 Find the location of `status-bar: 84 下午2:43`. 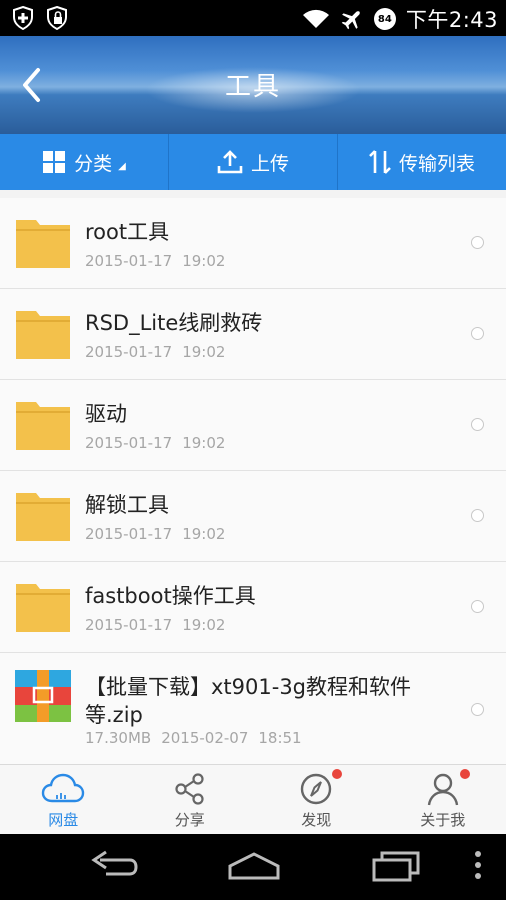

status-bar: 84 下午2:43 is located at coordinates (253, 18).